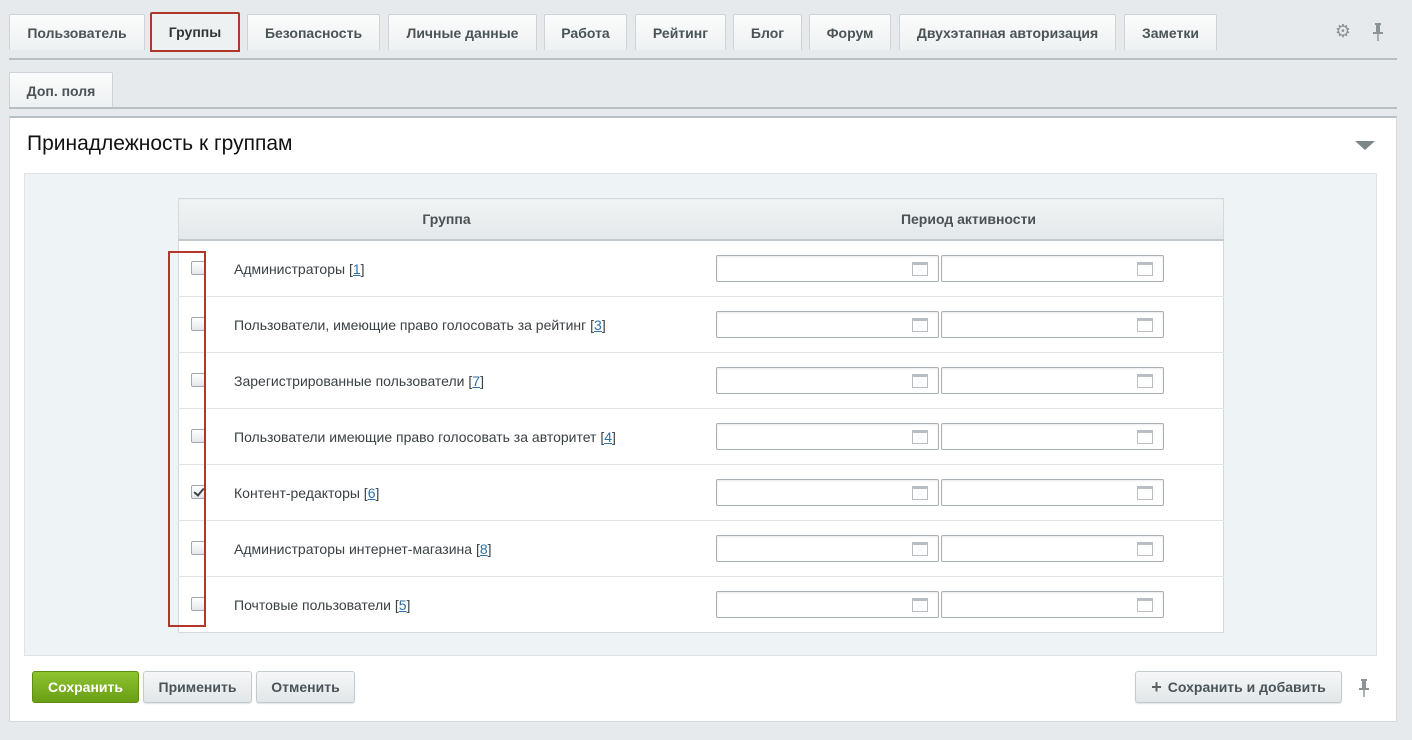 The image size is (1412, 740). What do you see at coordinates (290, 268) in the screenshot?
I see `group-name: Администраторы` at bounding box center [290, 268].